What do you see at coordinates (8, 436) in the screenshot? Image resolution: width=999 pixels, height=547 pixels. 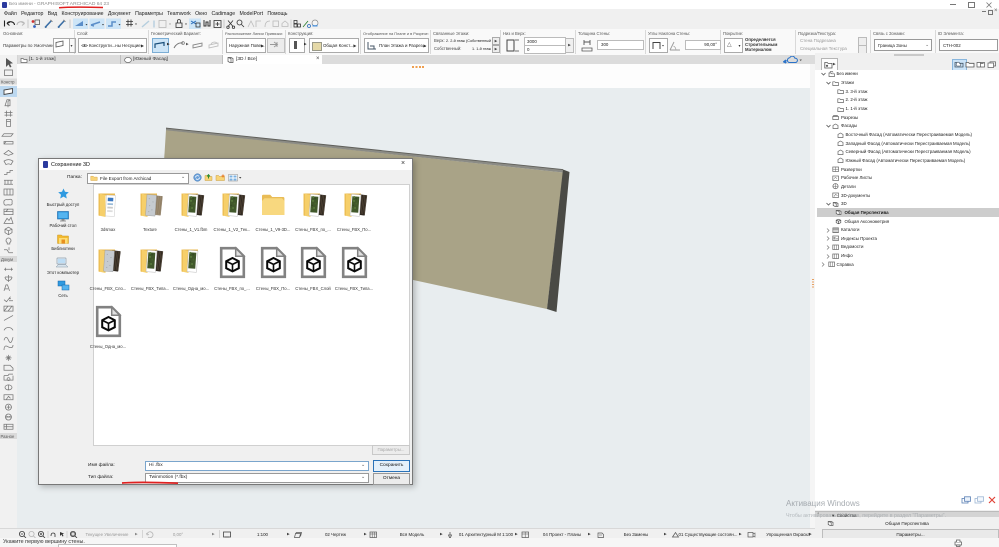 I see `svg-text: Разное` at bounding box center [8, 436].